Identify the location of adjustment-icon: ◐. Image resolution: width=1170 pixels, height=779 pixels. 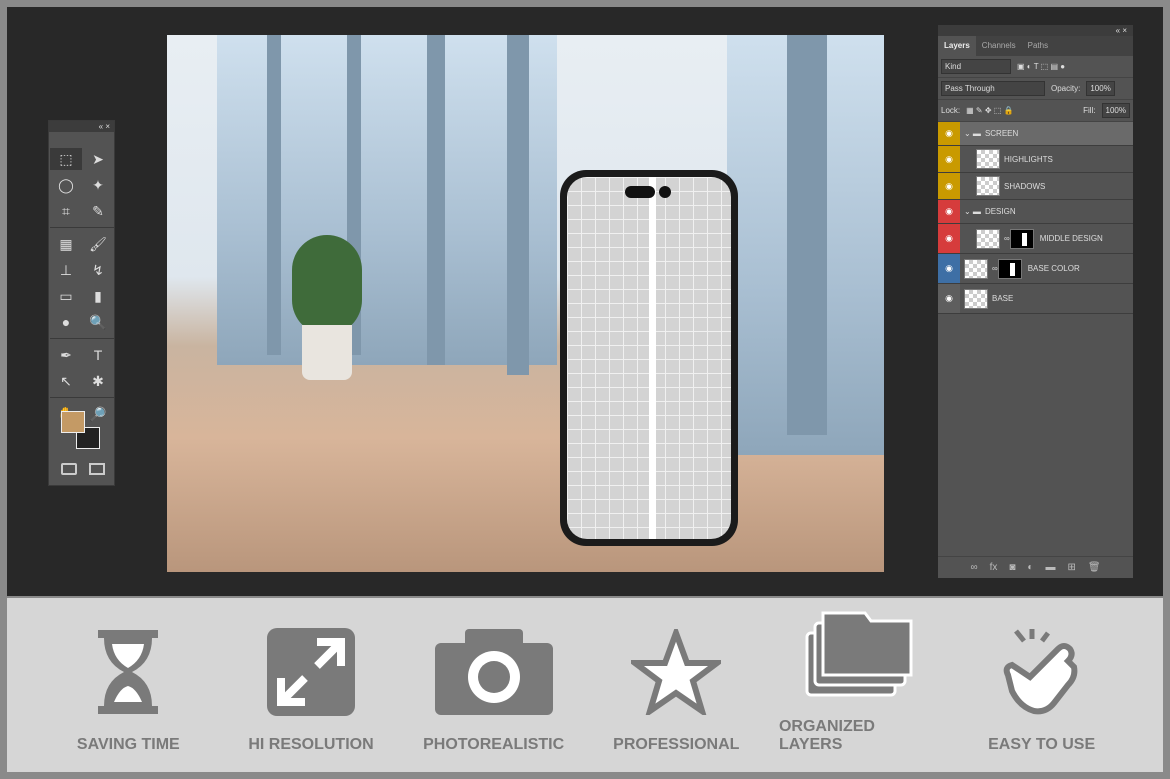
(1030, 567).